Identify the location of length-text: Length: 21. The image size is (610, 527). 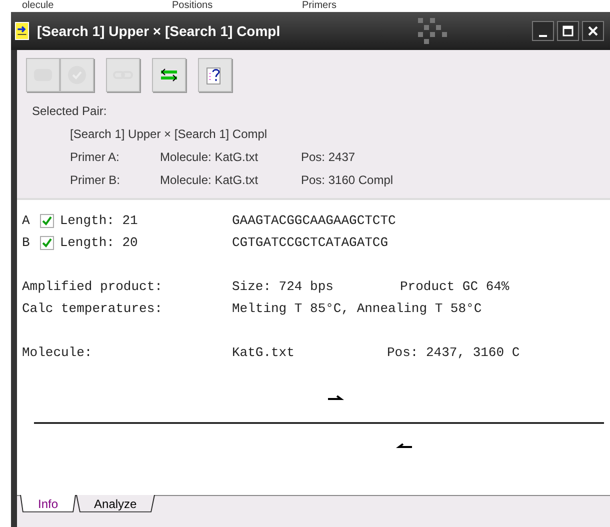
(99, 221).